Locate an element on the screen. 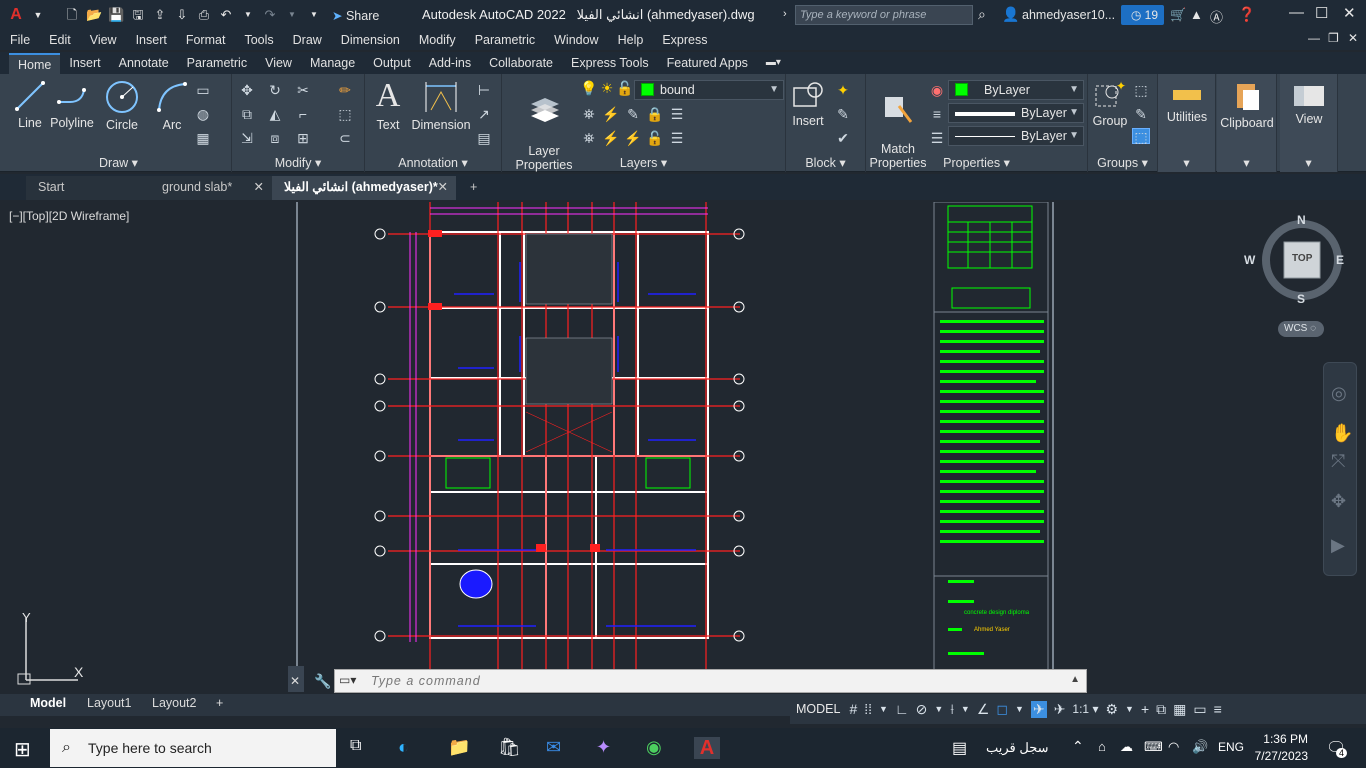 The height and width of the screenshot is (768, 1366). table-icon: ▤ is located at coordinates (484, 138).